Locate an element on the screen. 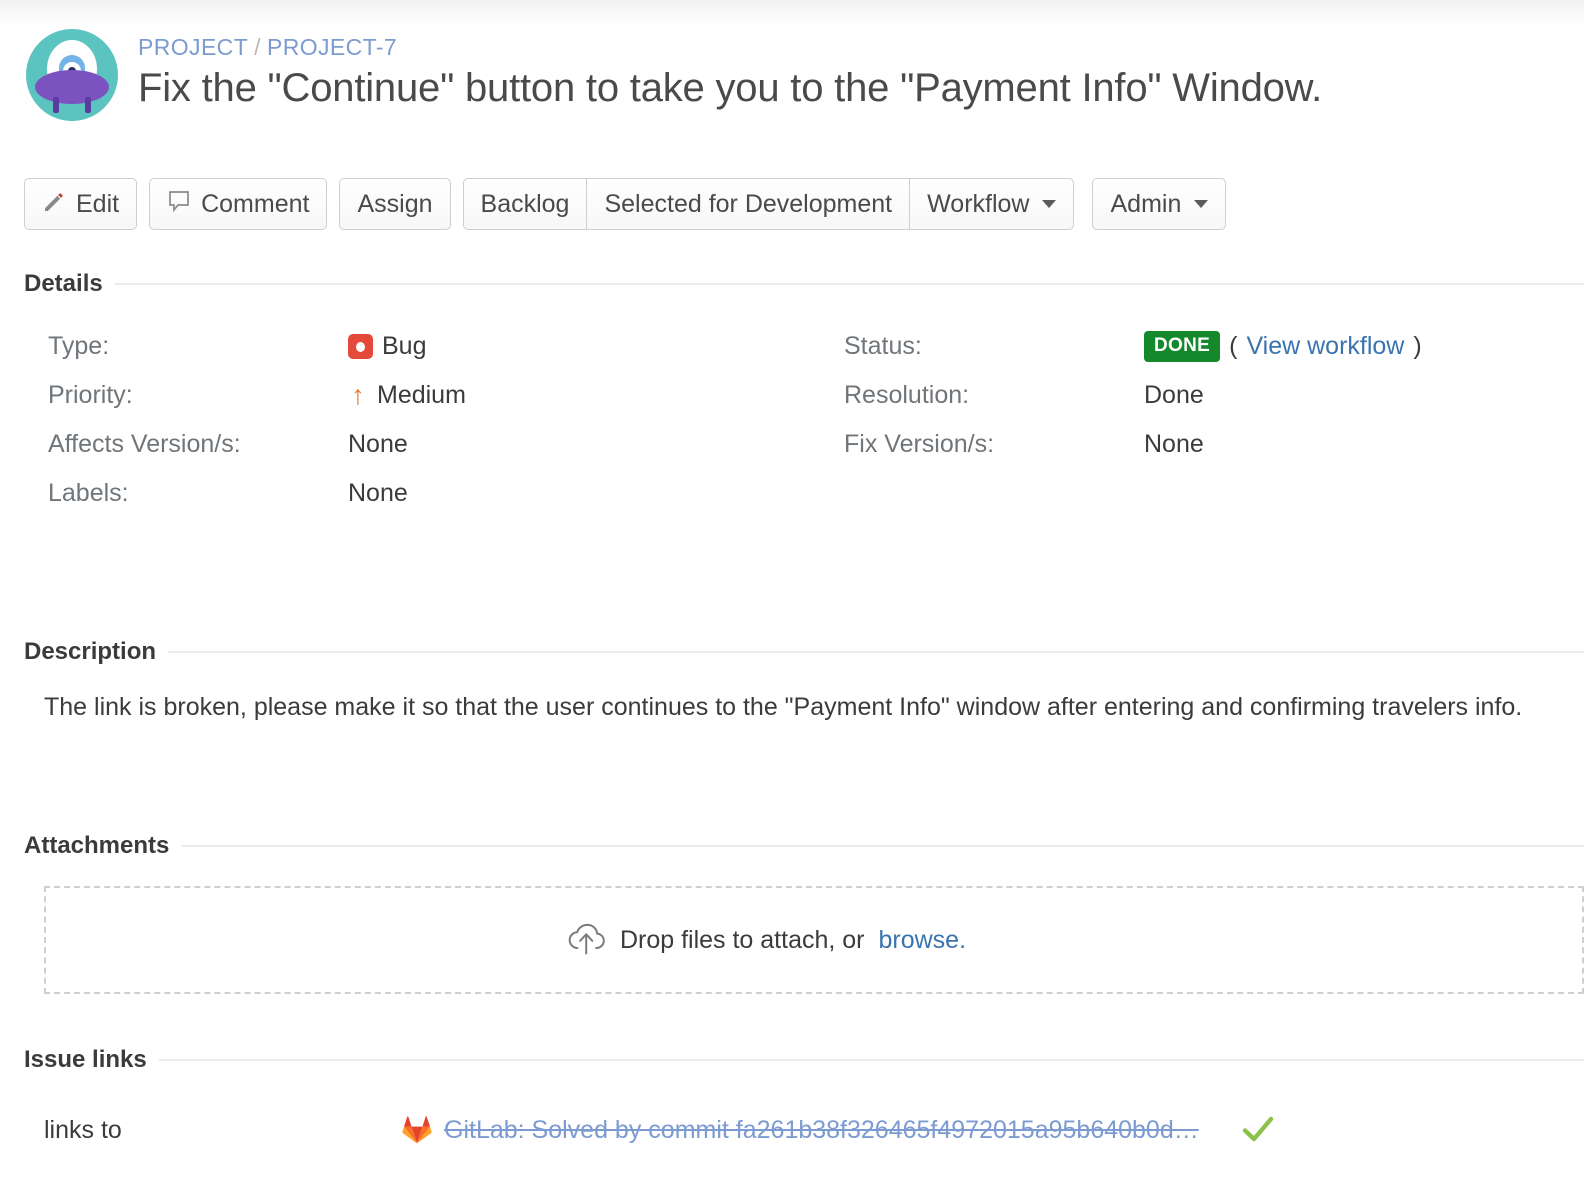 The width and height of the screenshot is (1584, 1192). detail-row-status: Status: DONE ( View workflow) is located at coordinates (1133, 346).